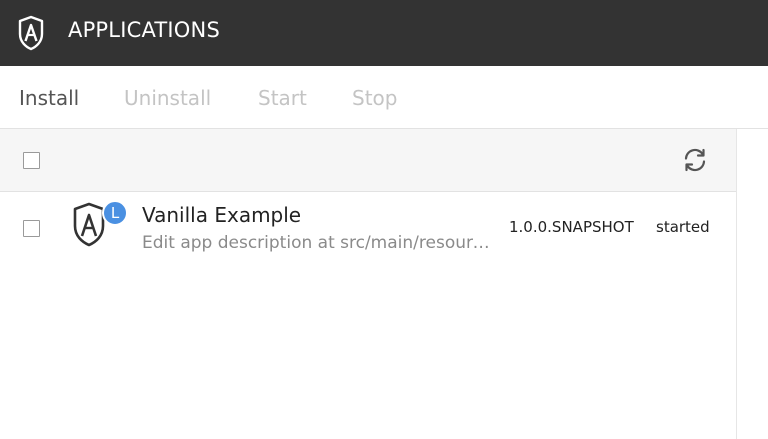 This screenshot has width=768, height=439. Describe the element at coordinates (752, 284) in the screenshot. I see `side-panel` at that location.